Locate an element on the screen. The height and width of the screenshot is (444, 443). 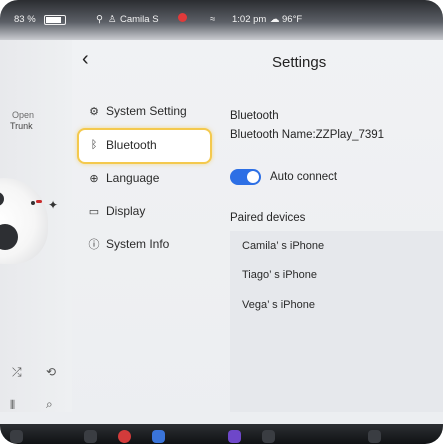
menu-item-label: Language is located at coordinates (133, 178).